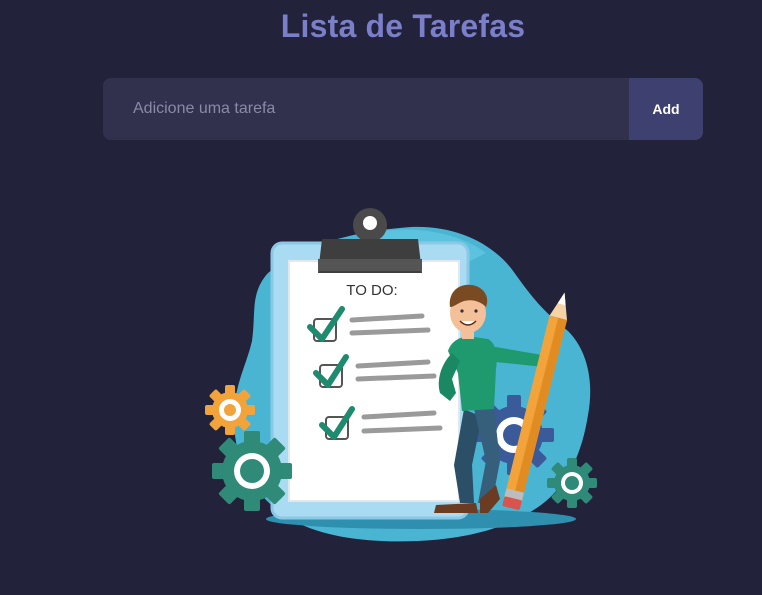 The height and width of the screenshot is (595, 762). Describe the element at coordinates (390, 331) in the screenshot. I see `list-line-1b` at that location.